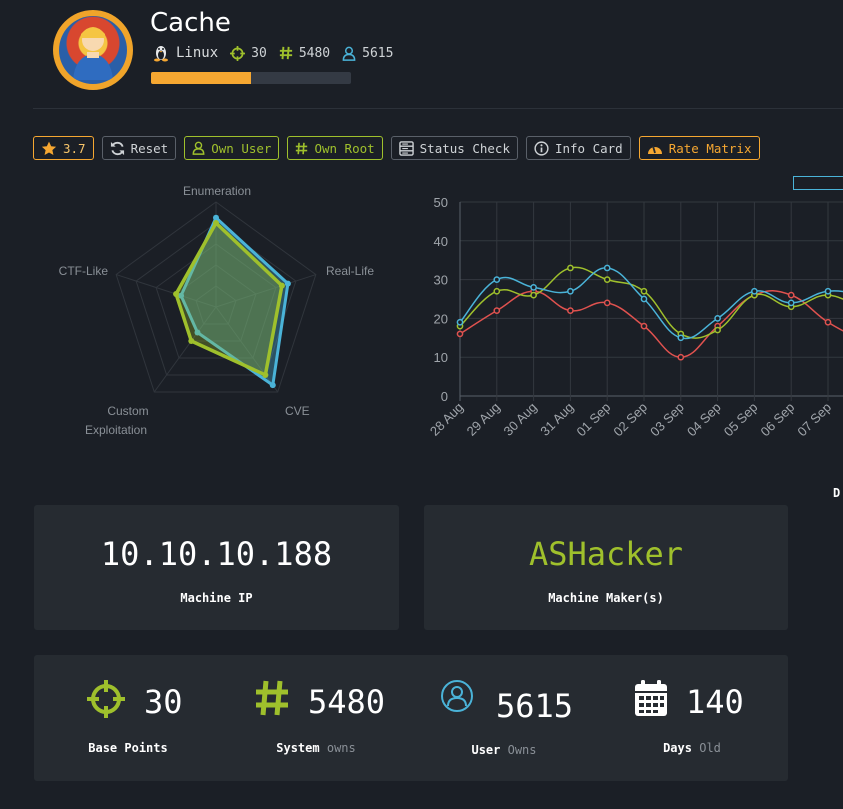  I want to click on system-owns-value: 5480, so click(314, 53).